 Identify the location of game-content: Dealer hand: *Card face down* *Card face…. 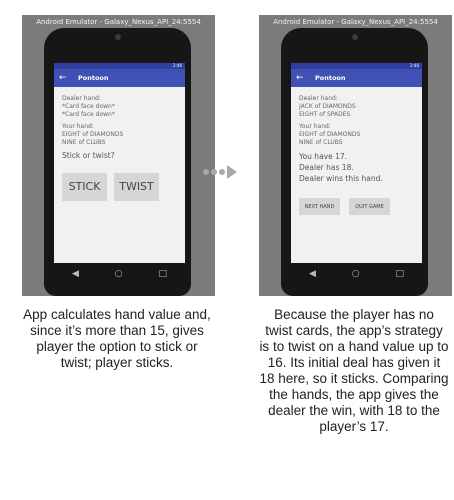
(119, 144).